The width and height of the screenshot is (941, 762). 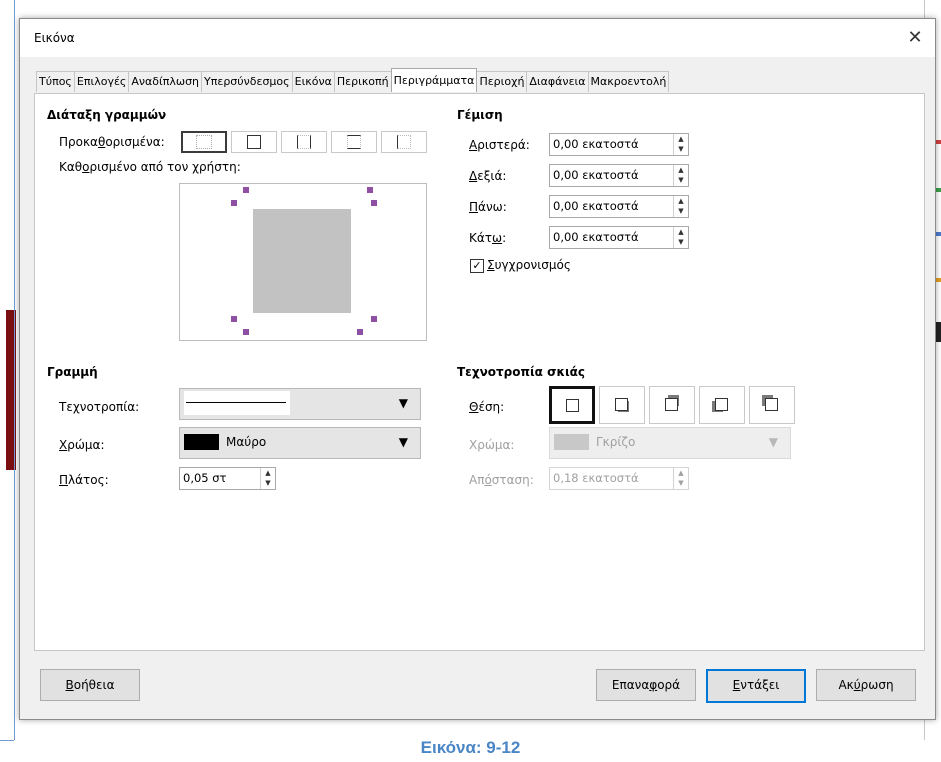 I want to click on tab-hyperlink: Υπερσύνδεσμος, so click(x=247, y=81).